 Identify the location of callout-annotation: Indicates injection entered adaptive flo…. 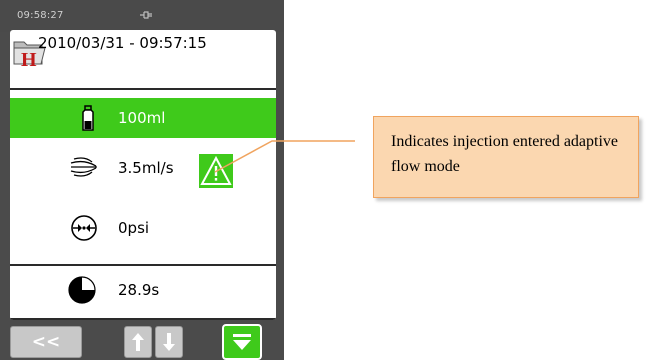
(506, 157).